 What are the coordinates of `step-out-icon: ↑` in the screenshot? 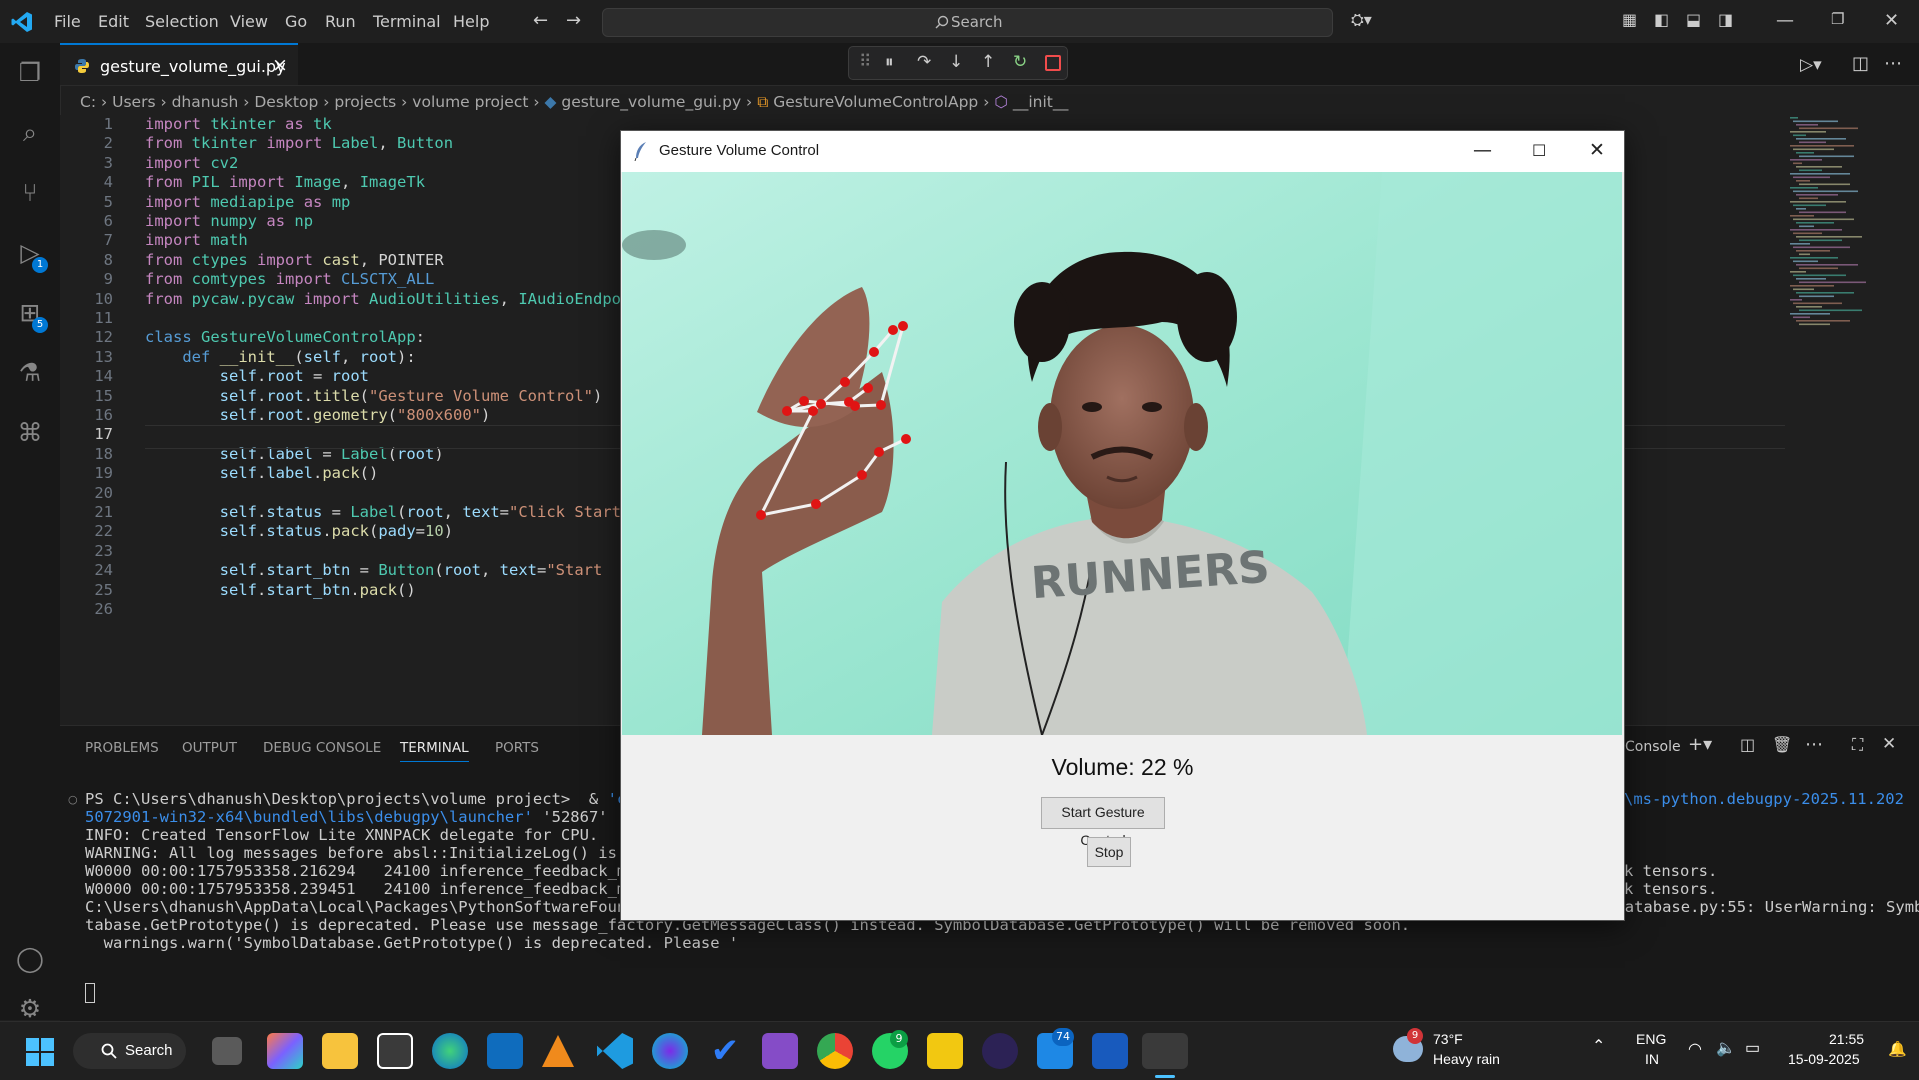 It's located at (988, 62).